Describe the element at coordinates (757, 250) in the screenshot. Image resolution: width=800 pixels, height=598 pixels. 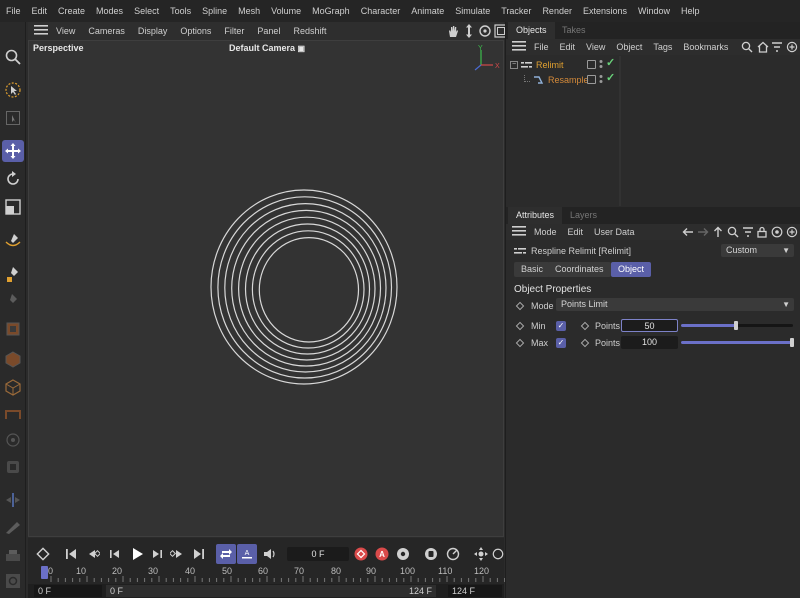
I see `preset-dropdown: Custom ▼` at that location.